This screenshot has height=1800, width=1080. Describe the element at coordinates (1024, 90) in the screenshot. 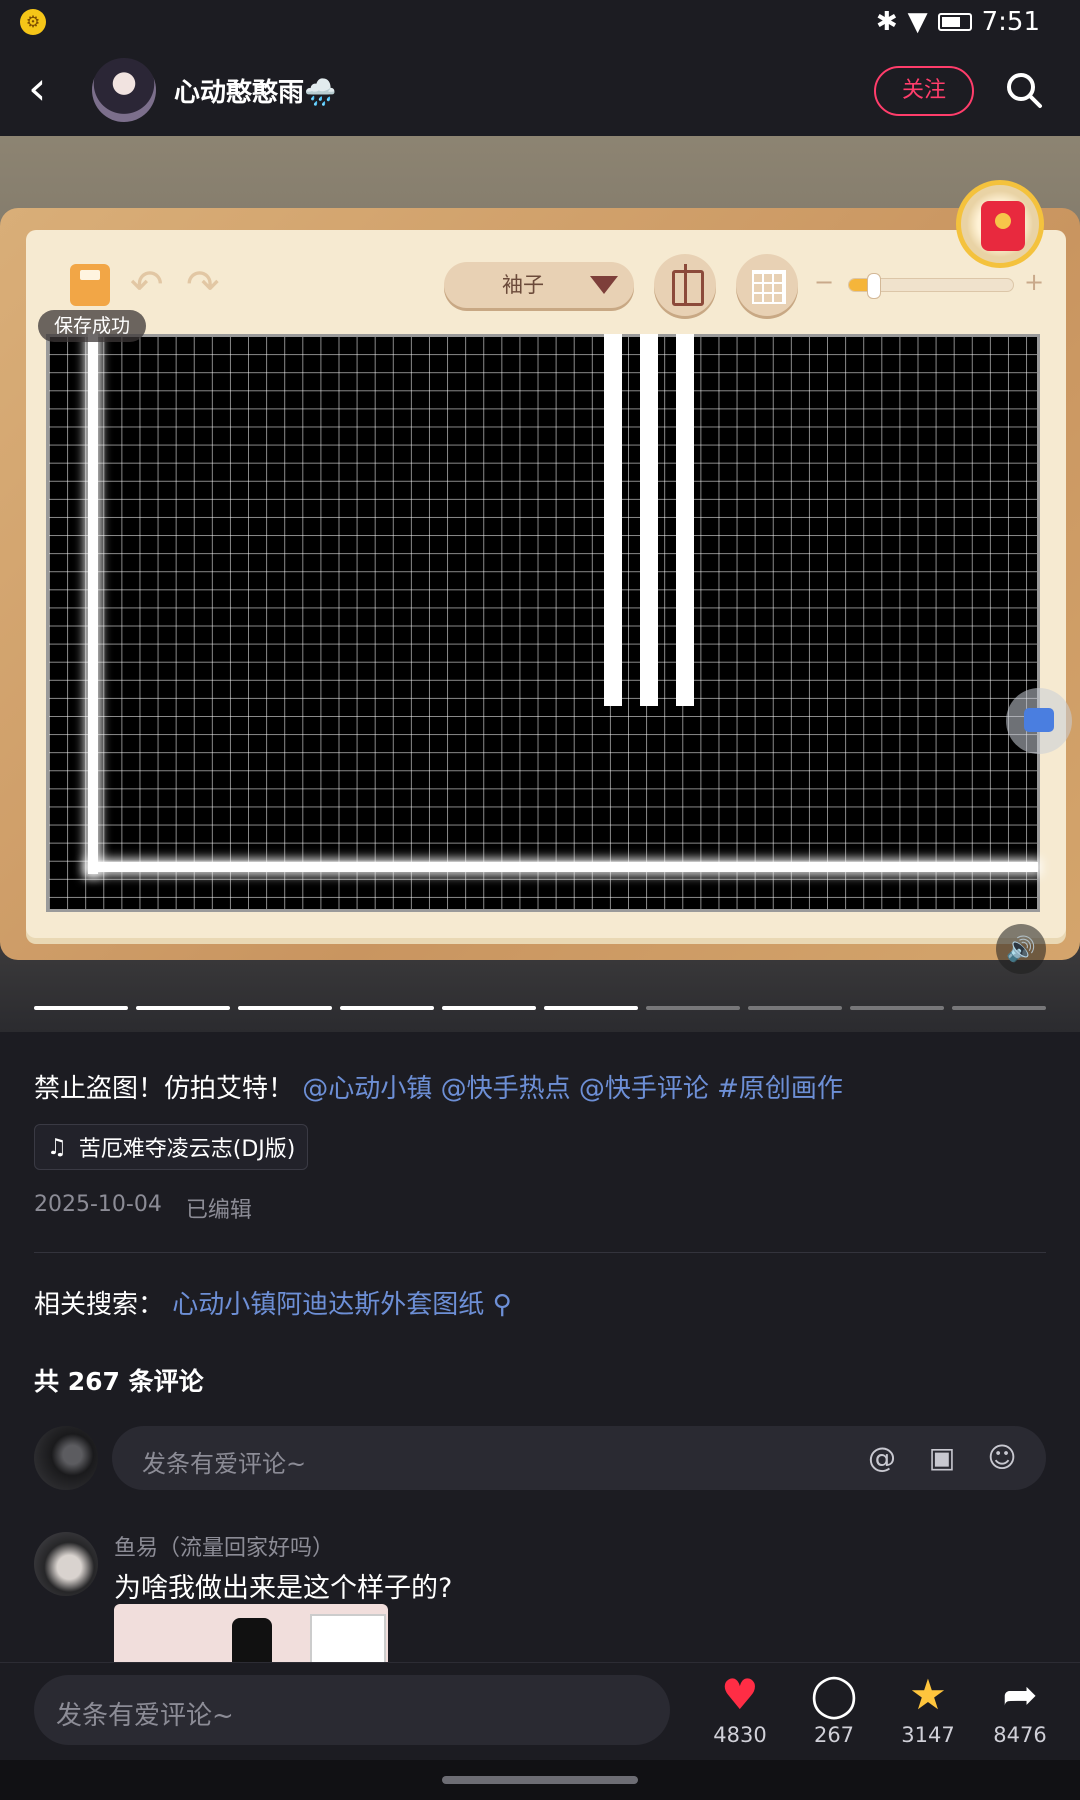

I see `search-icon` at that location.